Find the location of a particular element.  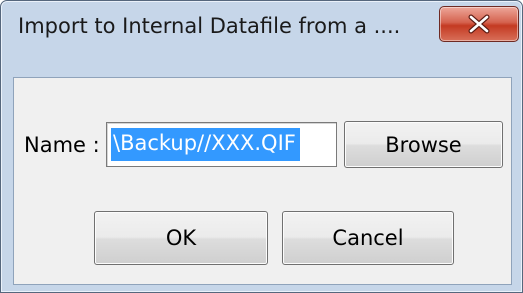

cancel-button: Cancel is located at coordinates (368, 238).